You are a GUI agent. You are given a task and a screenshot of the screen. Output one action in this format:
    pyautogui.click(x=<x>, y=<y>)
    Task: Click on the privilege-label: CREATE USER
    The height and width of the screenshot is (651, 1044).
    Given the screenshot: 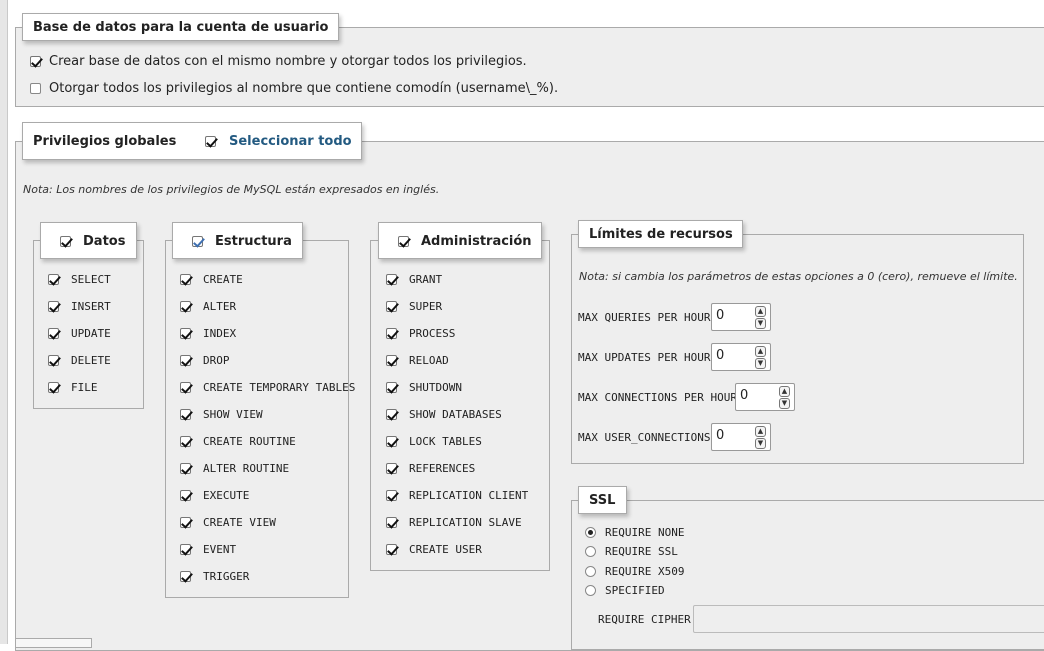 What is the action you would take?
    pyautogui.click(x=445, y=549)
    